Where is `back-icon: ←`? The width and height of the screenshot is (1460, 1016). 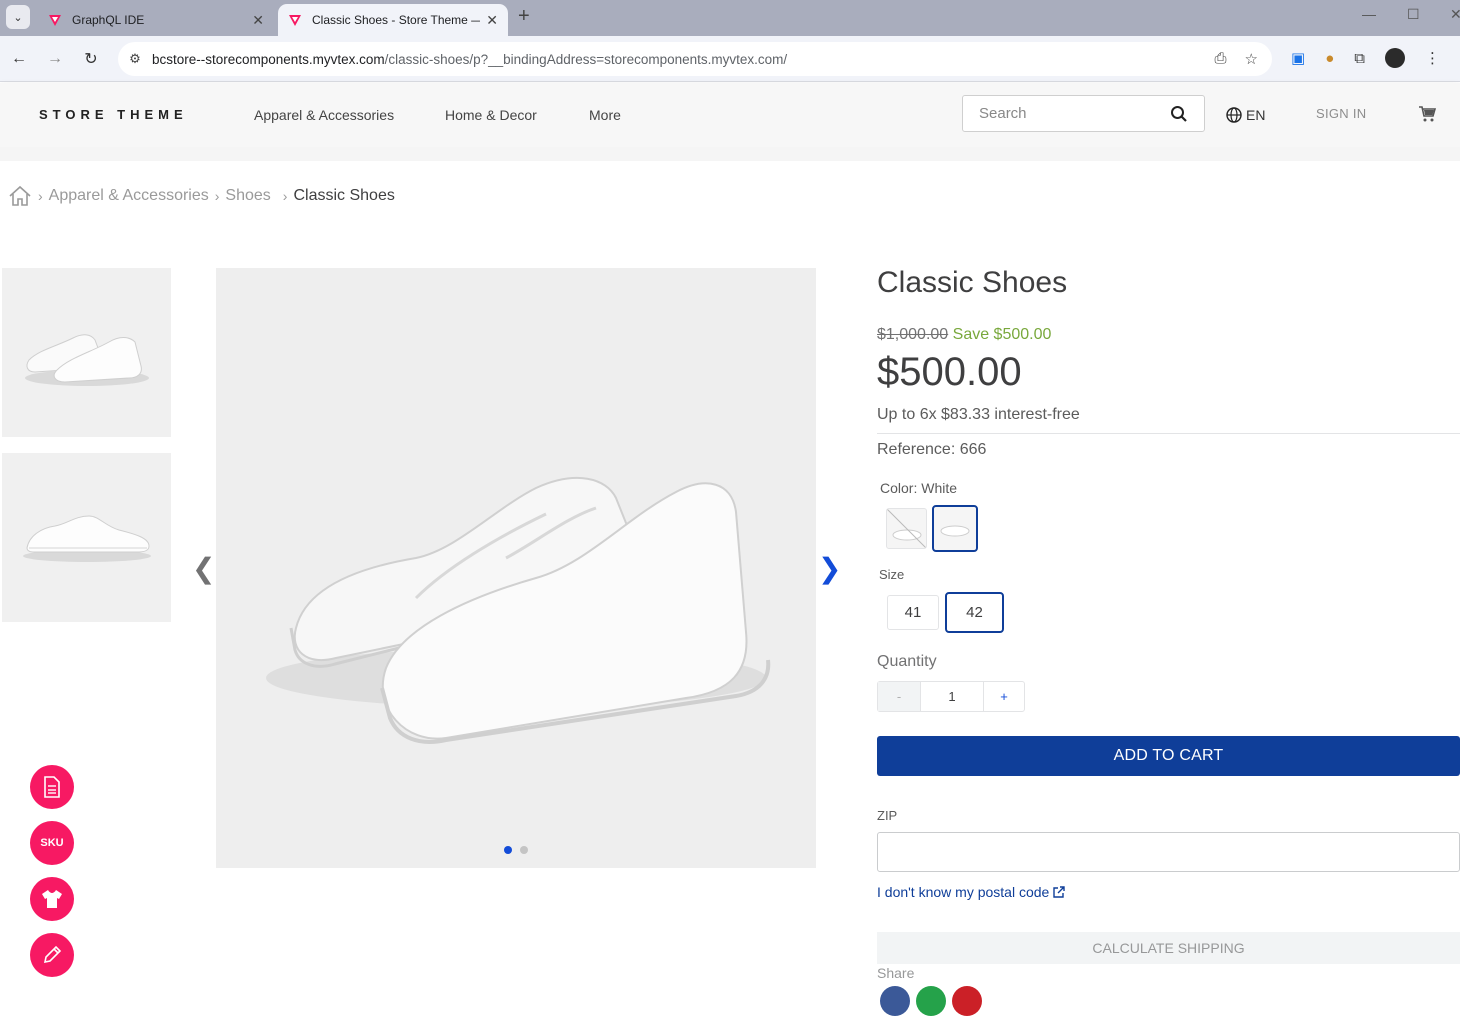
back-icon: ← is located at coordinates (19, 59).